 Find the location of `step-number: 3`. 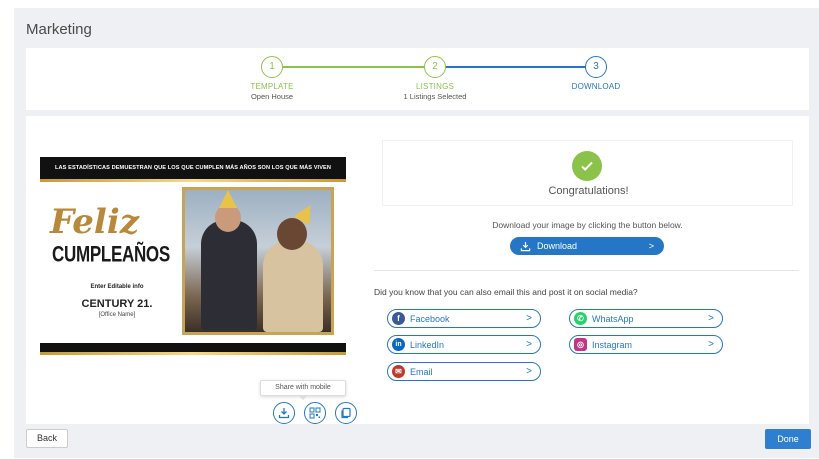

step-number: 3 is located at coordinates (596, 67).